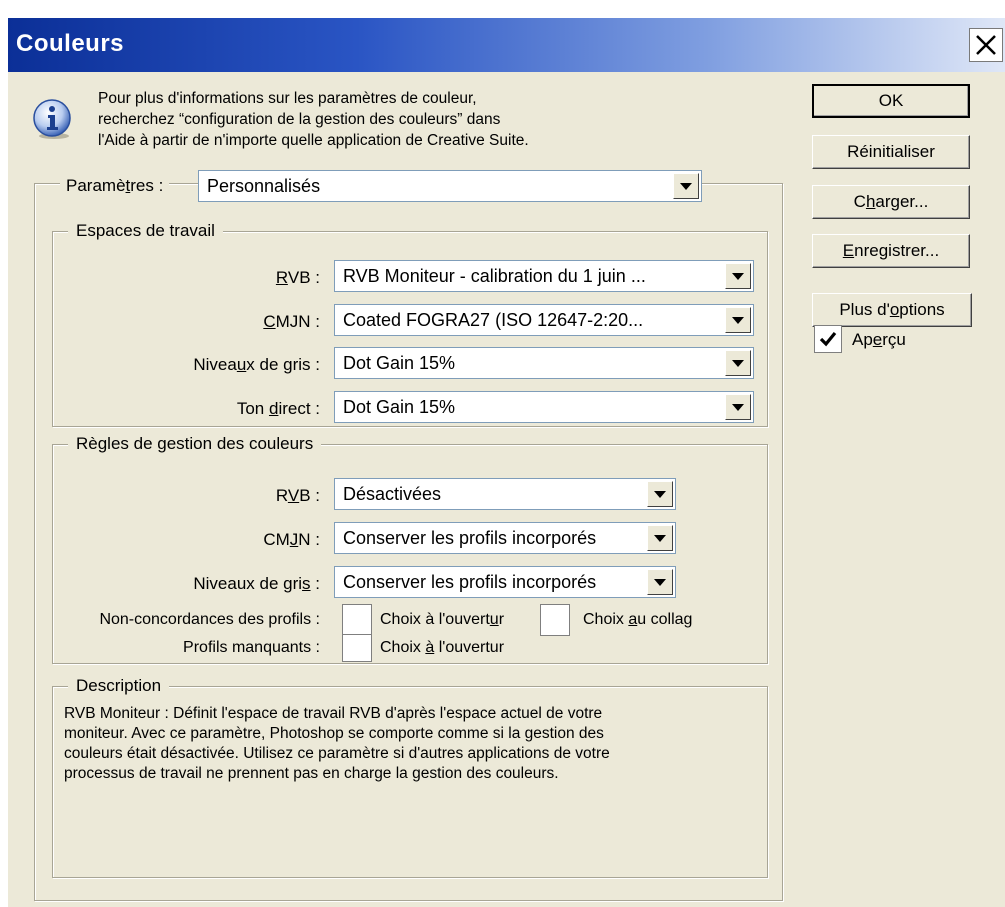  I want to click on gray-policy-value: Conserver les profils incorporés, so click(470, 582).